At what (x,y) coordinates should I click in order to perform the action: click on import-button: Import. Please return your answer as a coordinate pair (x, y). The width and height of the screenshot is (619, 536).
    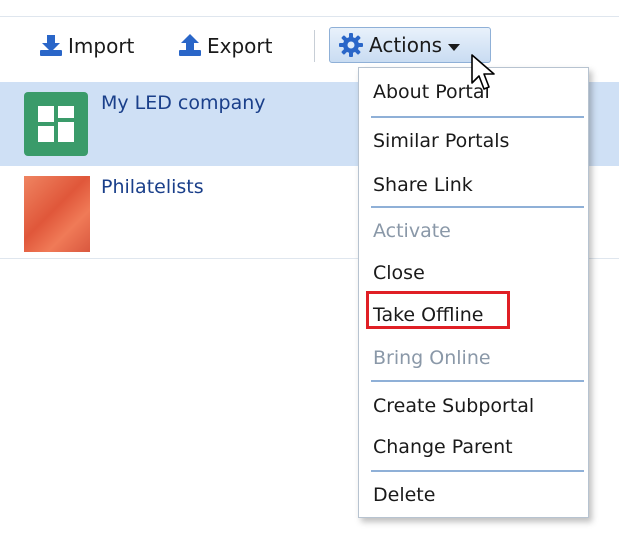
    Looking at the image, I should click on (86, 46).